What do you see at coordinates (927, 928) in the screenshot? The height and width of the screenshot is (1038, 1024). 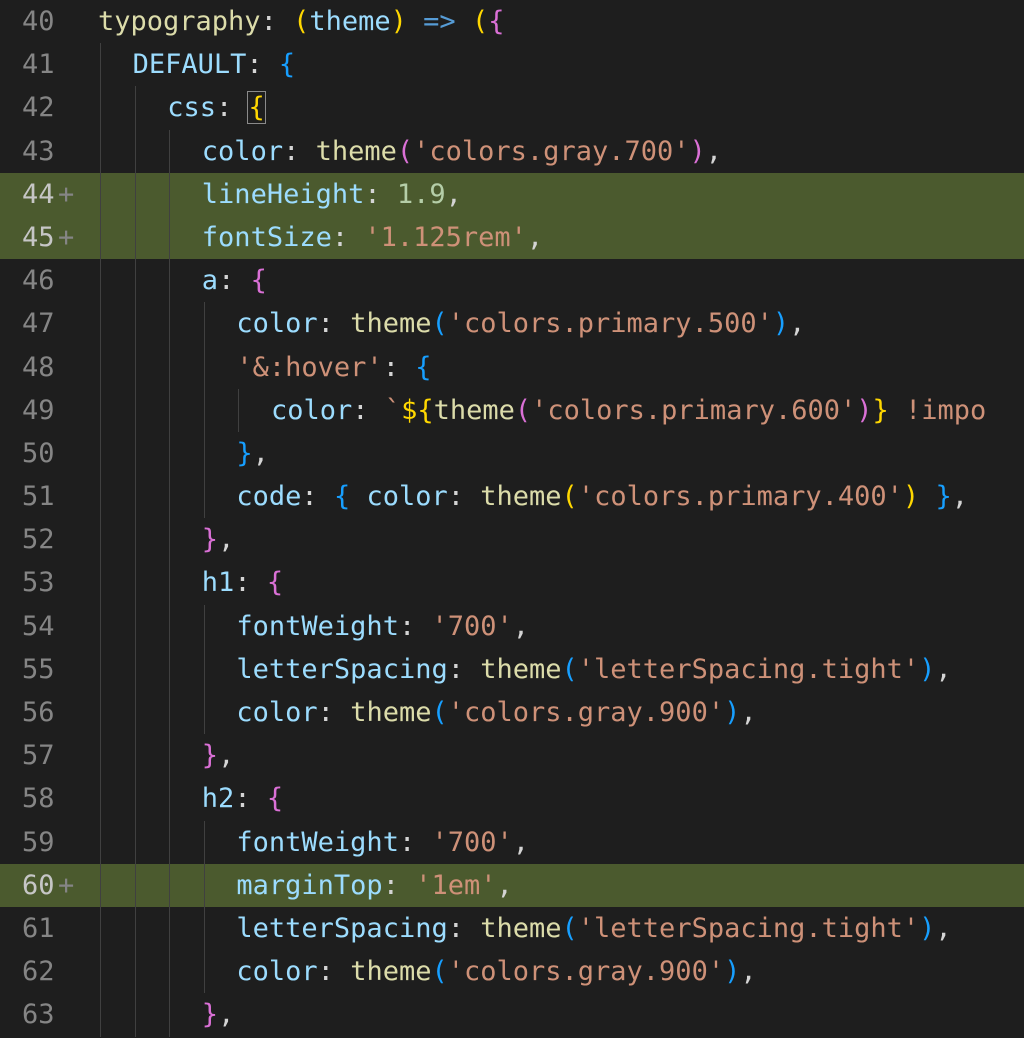 I see `code-token: )` at bounding box center [927, 928].